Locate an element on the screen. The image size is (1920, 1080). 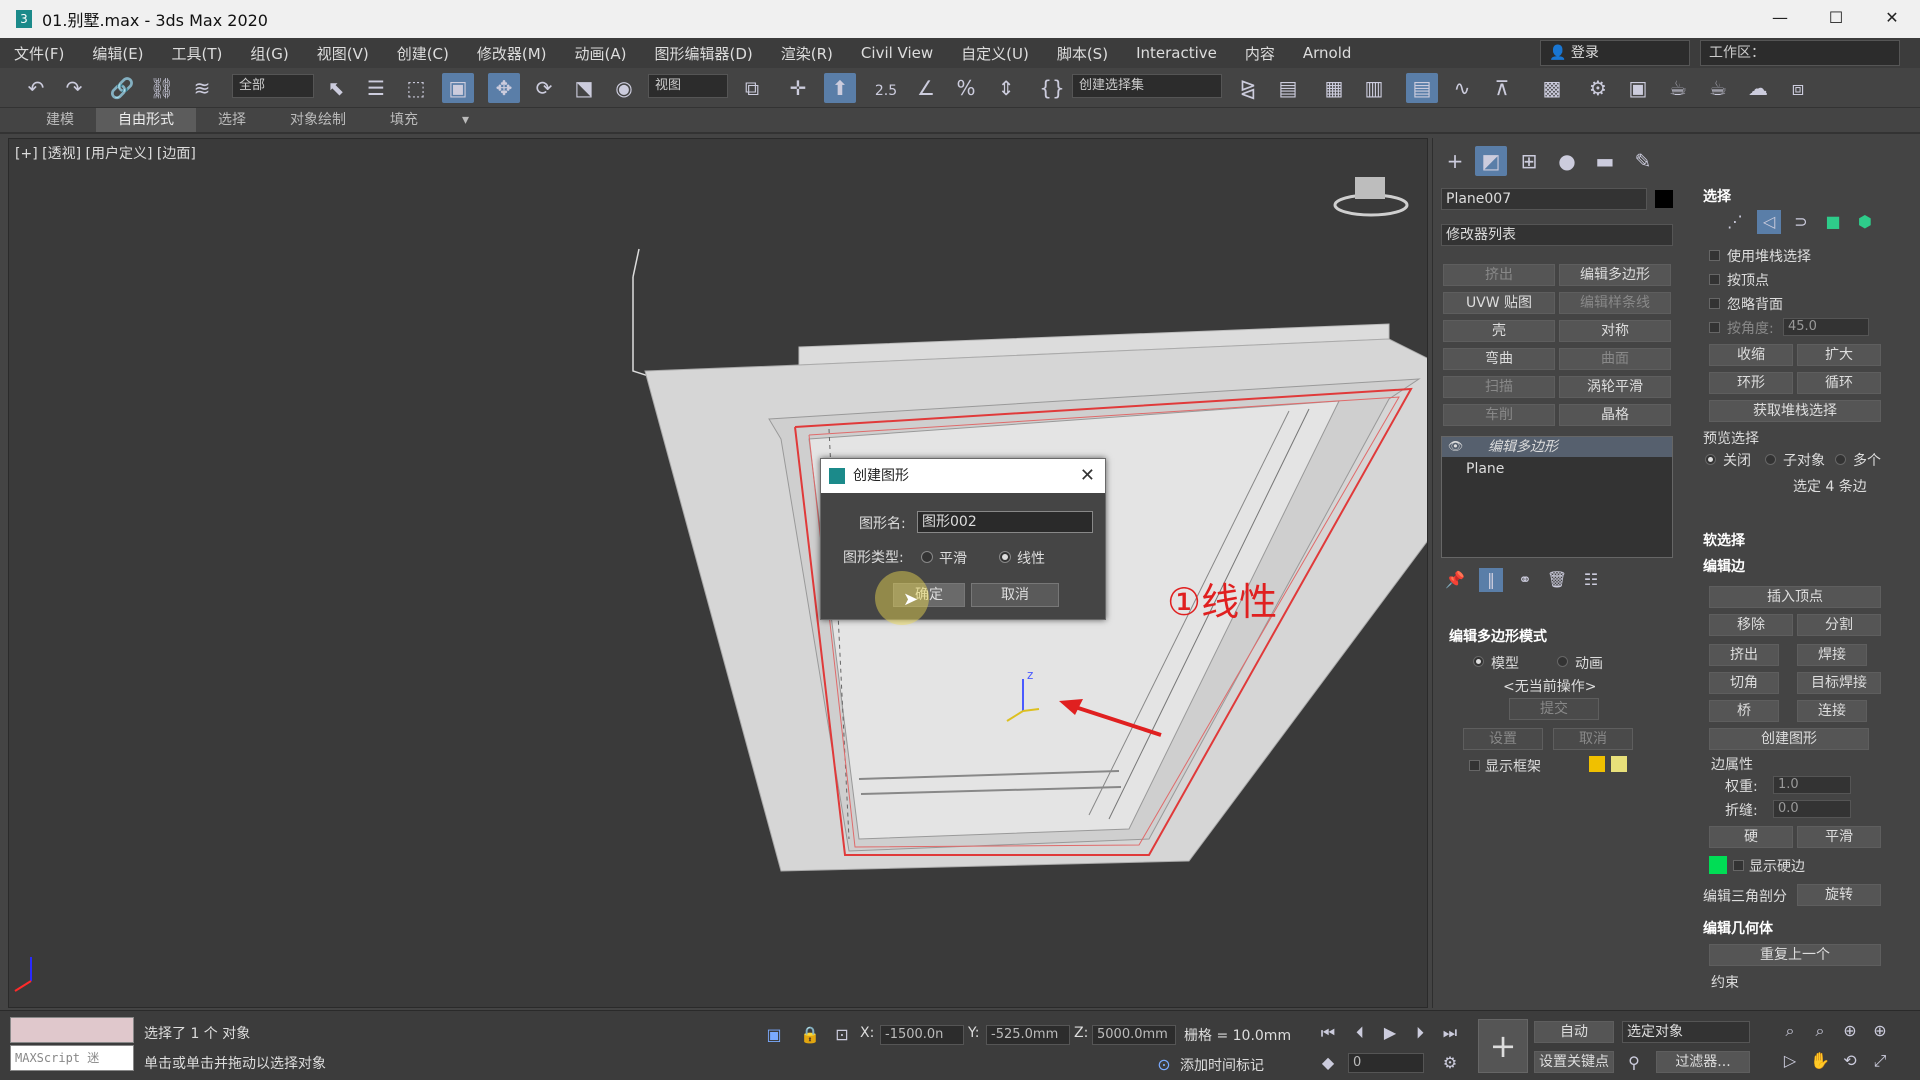
commit-button: 提交 is located at coordinates (1554, 709).